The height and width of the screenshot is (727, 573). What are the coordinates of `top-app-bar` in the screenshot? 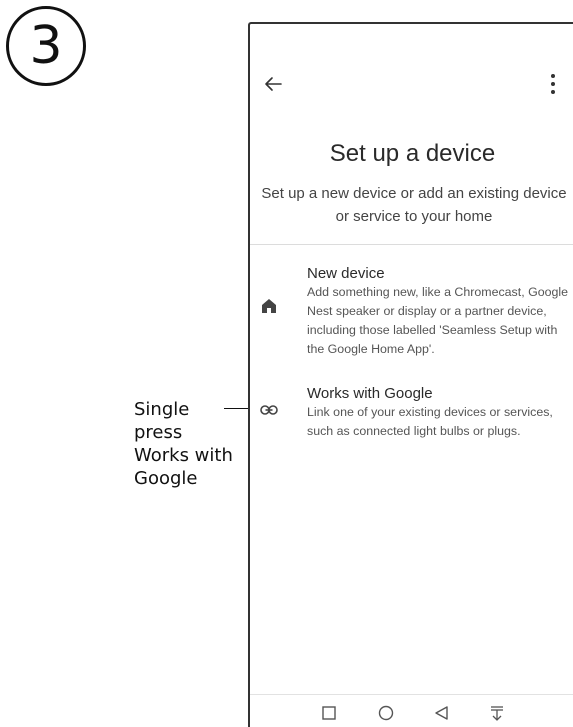 It's located at (411, 84).